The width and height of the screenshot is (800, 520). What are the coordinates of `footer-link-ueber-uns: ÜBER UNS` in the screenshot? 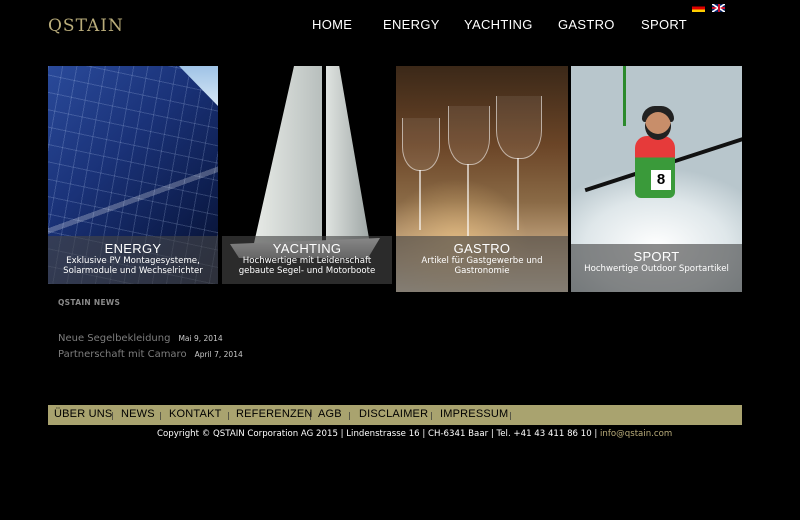 It's located at (83, 414).